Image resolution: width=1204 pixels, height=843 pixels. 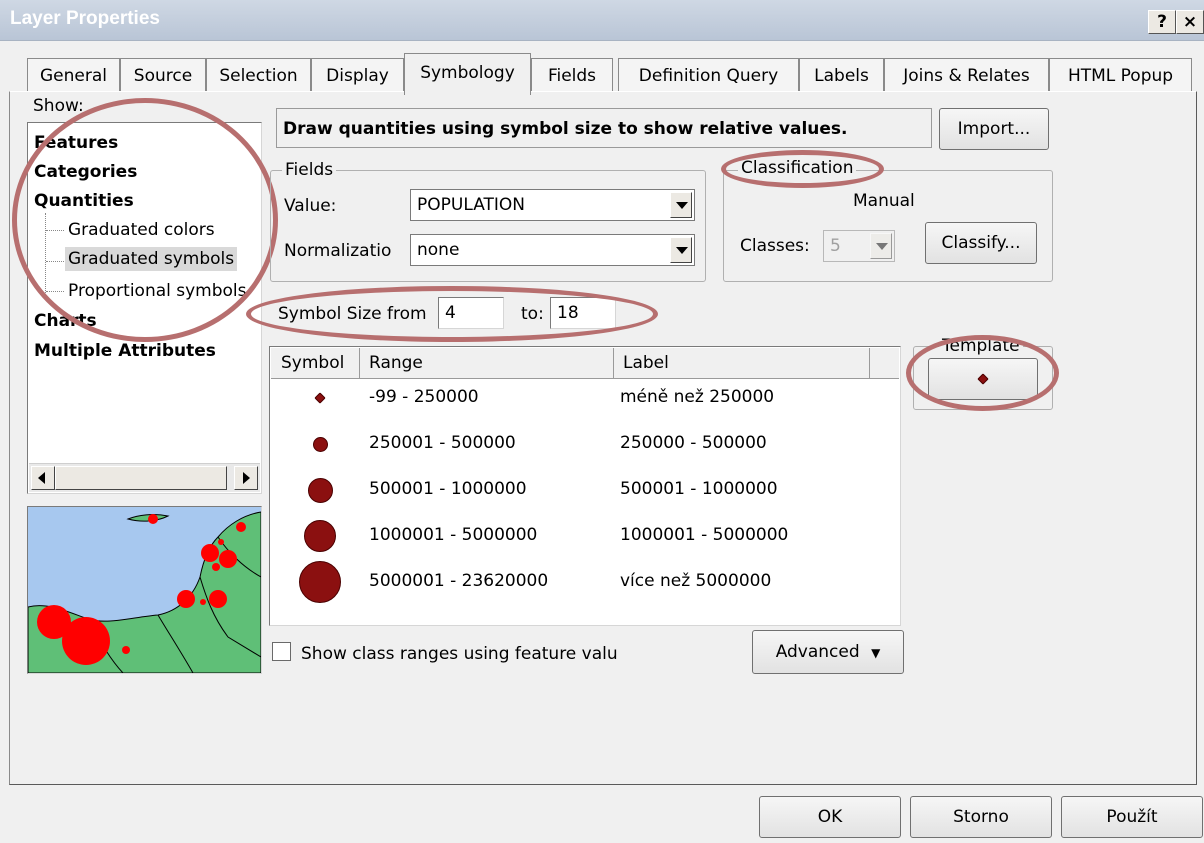 I want to click on close-button: ×, so click(x=1190, y=22).